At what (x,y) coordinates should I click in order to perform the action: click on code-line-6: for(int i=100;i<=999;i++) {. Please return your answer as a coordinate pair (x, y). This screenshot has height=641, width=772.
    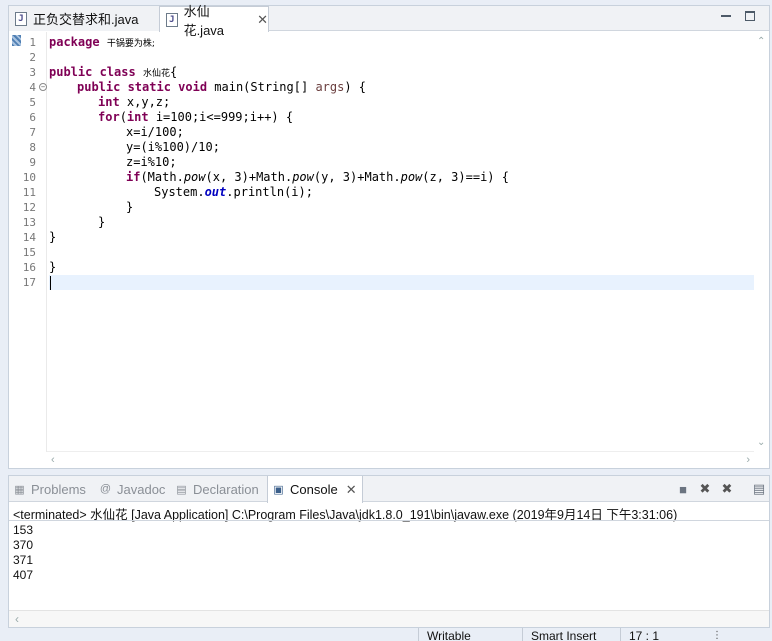
    Looking at the image, I should click on (195, 117).